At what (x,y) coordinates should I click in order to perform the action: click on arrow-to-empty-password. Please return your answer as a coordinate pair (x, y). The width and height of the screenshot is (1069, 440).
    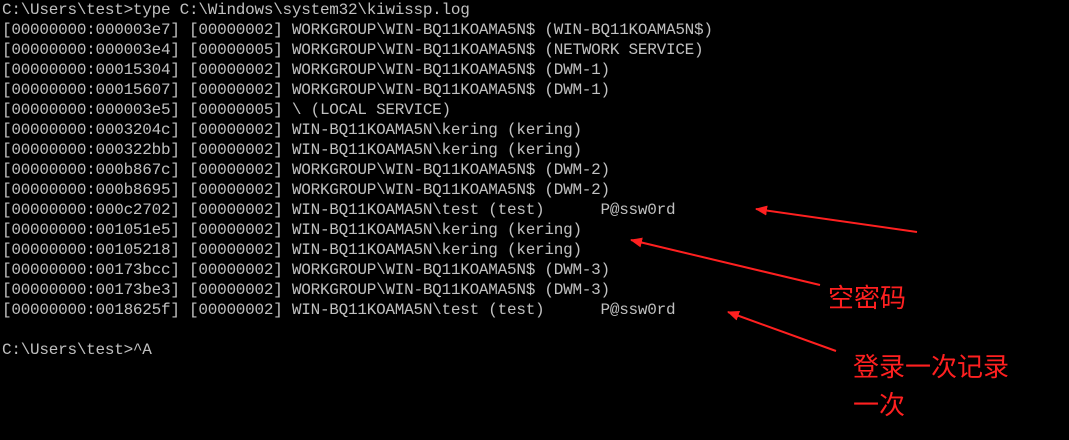
    Looking at the image, I should click on (725, 261).